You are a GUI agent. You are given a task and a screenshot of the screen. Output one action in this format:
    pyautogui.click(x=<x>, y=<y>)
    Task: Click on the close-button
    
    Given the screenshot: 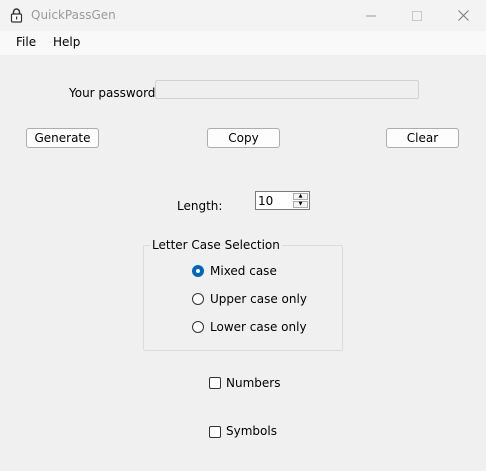 What is the action you would take?
    pyautogui.click(x=463, y=15)
    